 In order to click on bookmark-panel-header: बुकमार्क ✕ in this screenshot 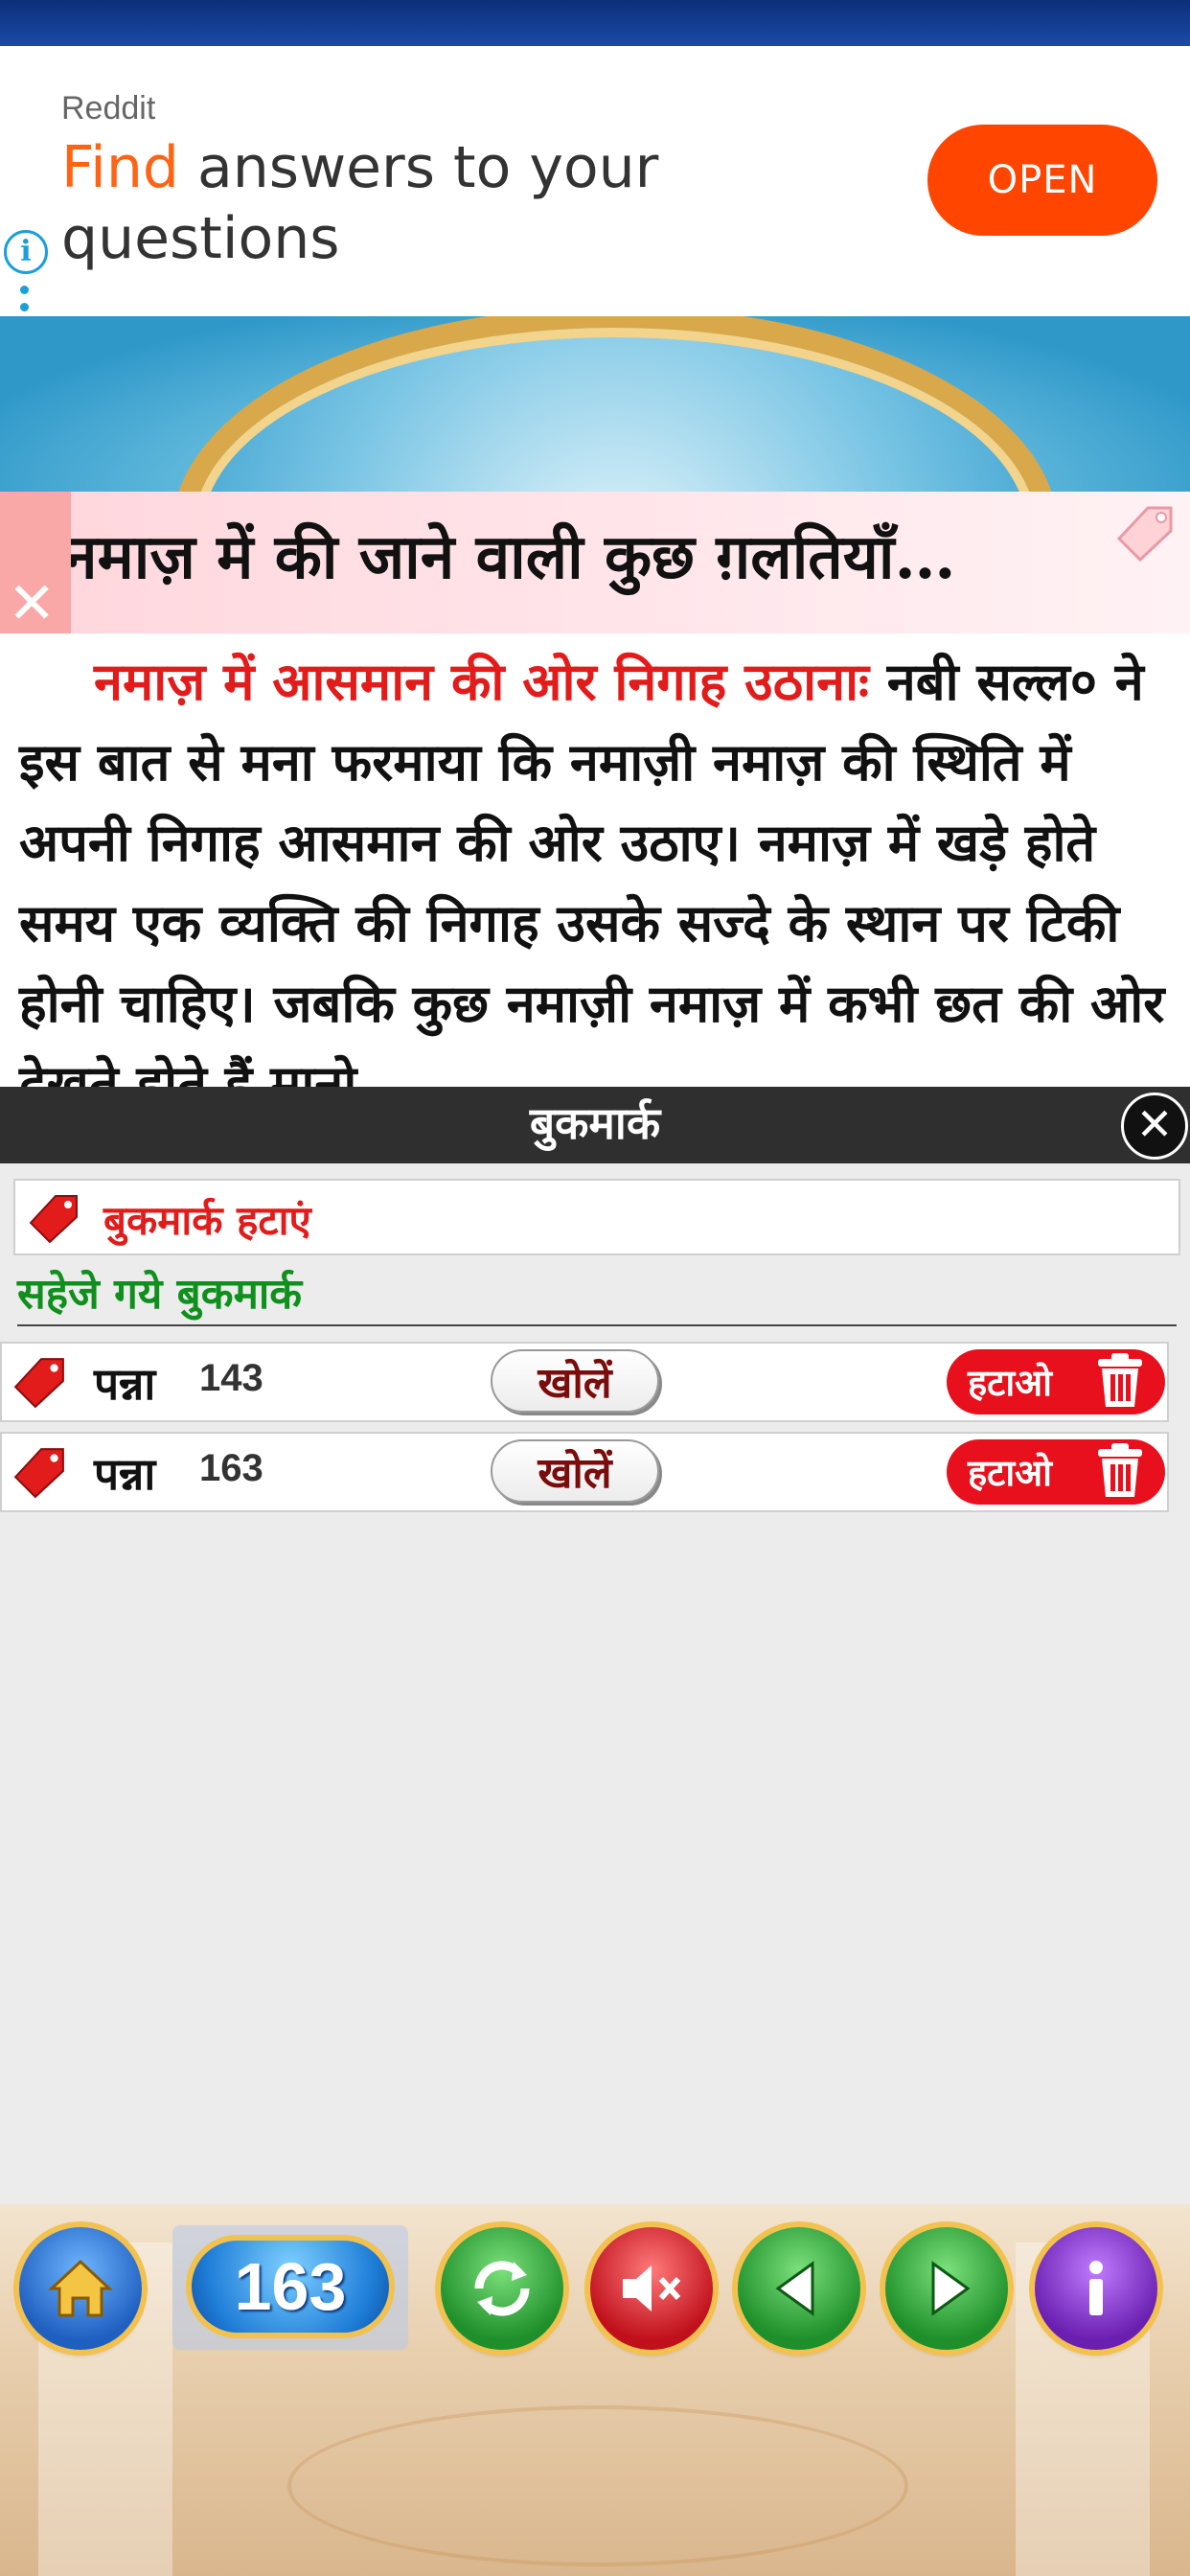, I will do `click(595, 1125)`.